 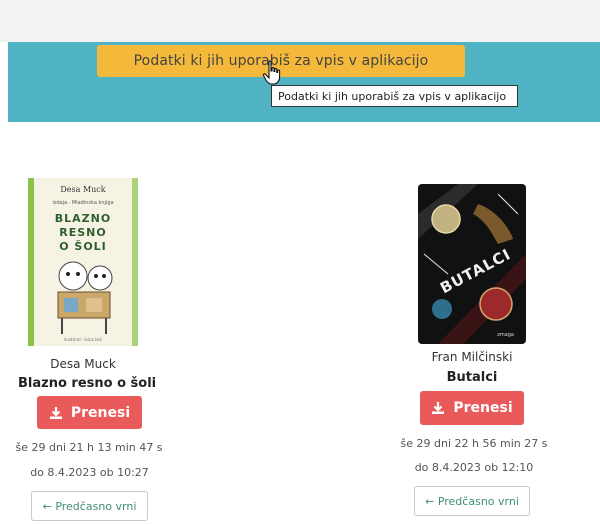 What do you see at coordinates (83, 339) in the screenshot?
I see `svg-text: ilustriral · Ivica Ivić` at bounding box center [83, 339].